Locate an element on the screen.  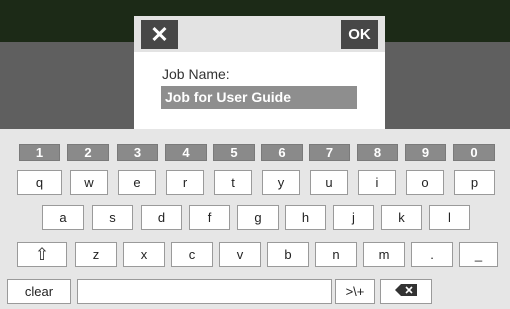
key-d: d is located at coordinates (161, 217).